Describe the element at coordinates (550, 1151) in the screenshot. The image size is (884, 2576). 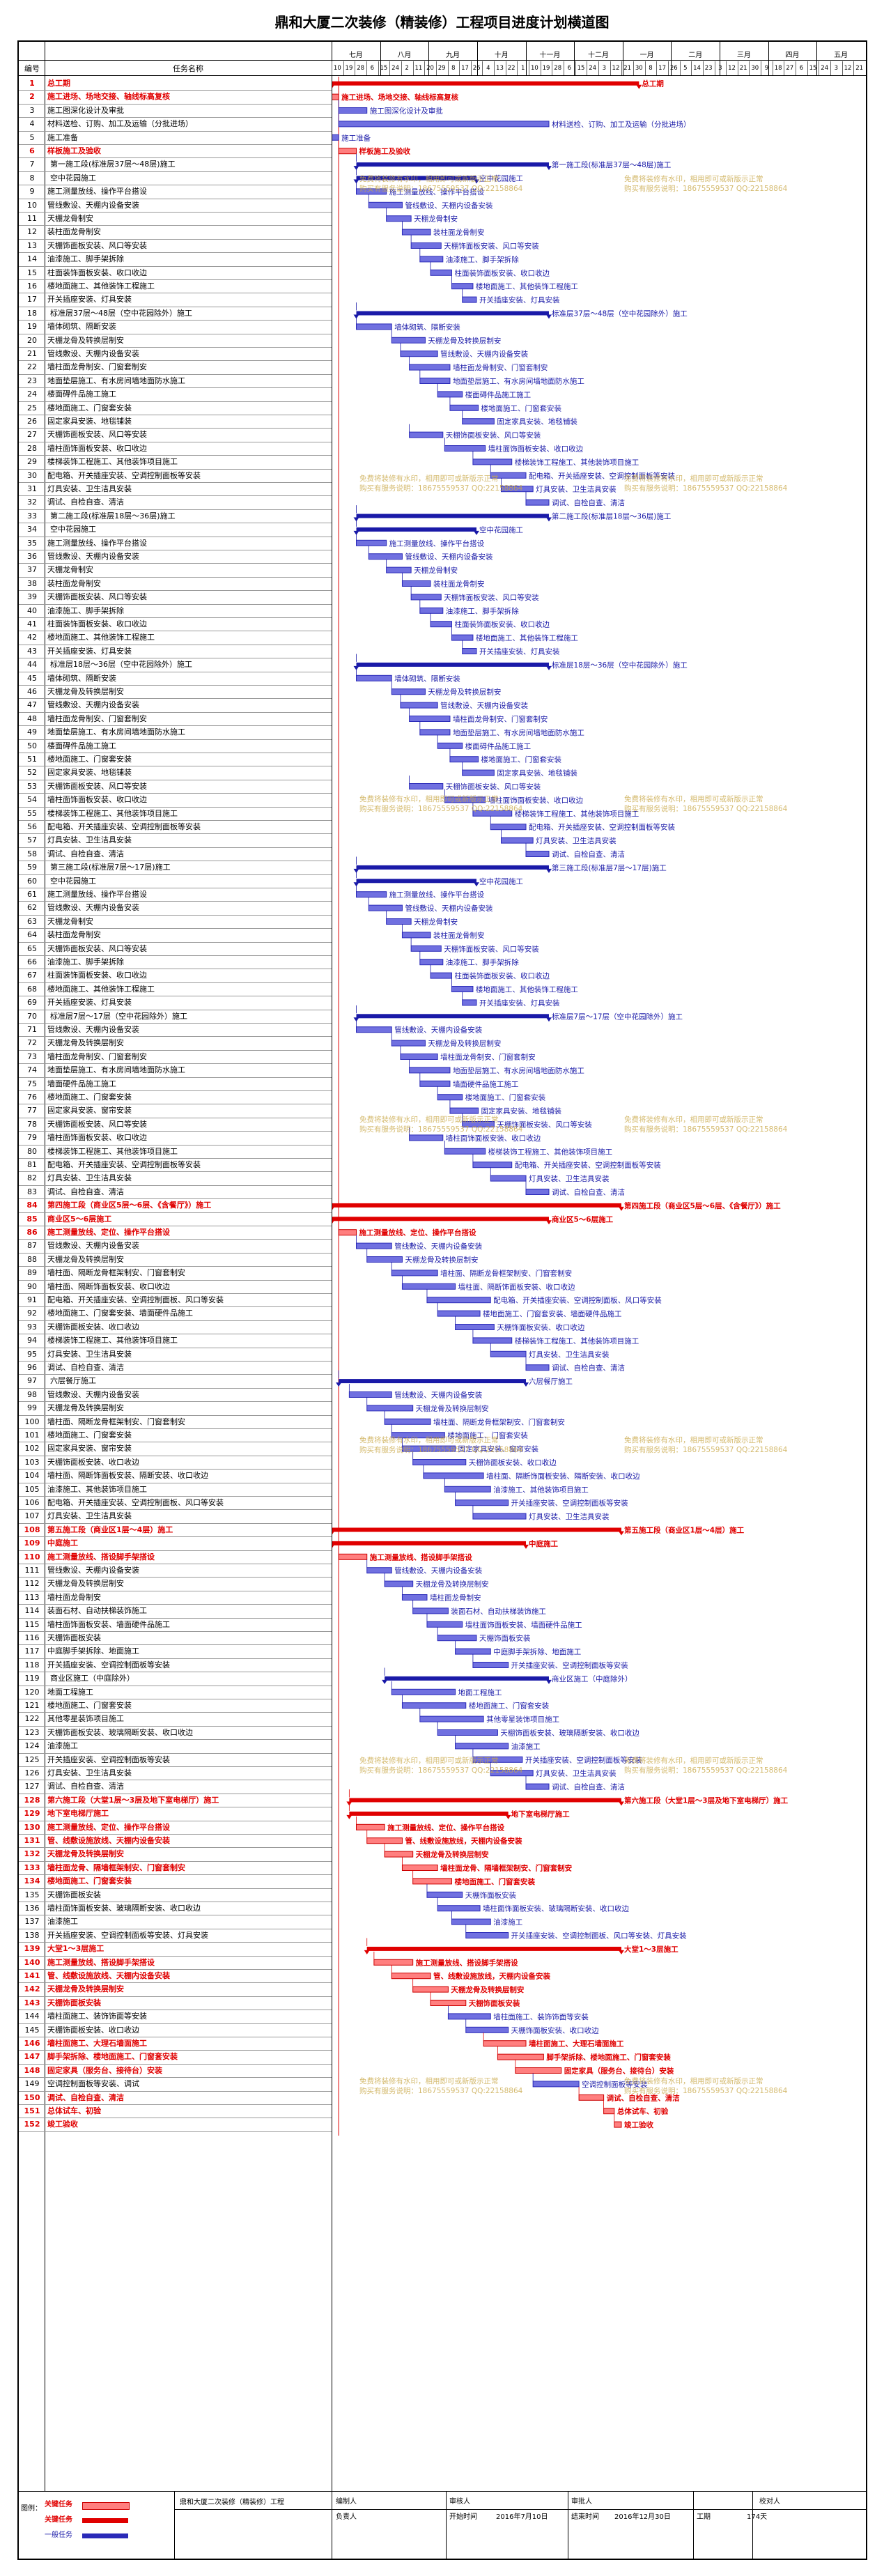
I see `task-bar-label: 楼梯装饰工程施工、其他装饰项目施工` at that location.